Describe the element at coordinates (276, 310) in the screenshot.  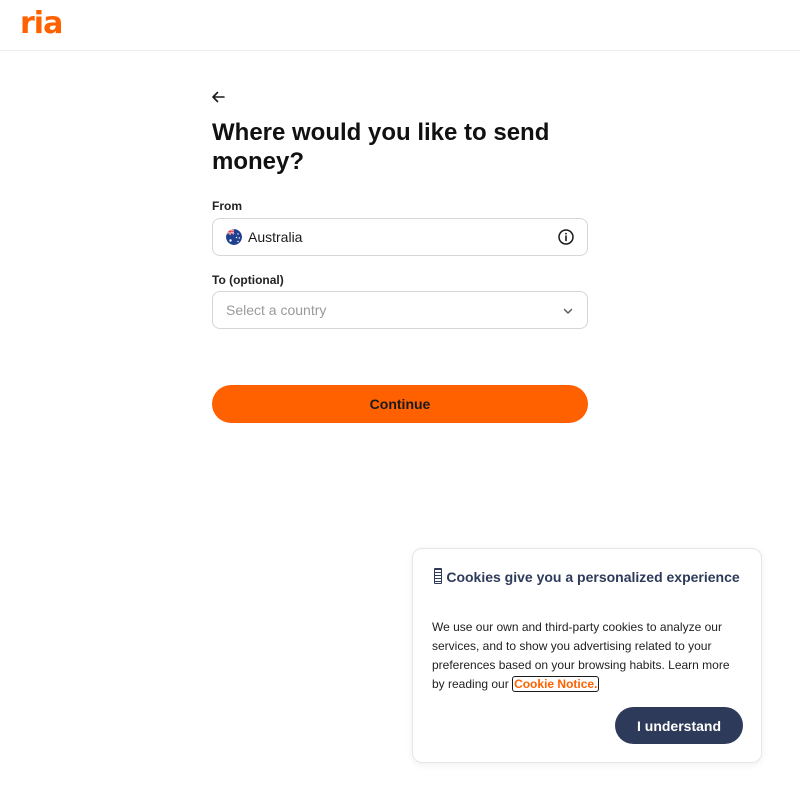
I see `to-country-placeholder: Select a country` at that location.